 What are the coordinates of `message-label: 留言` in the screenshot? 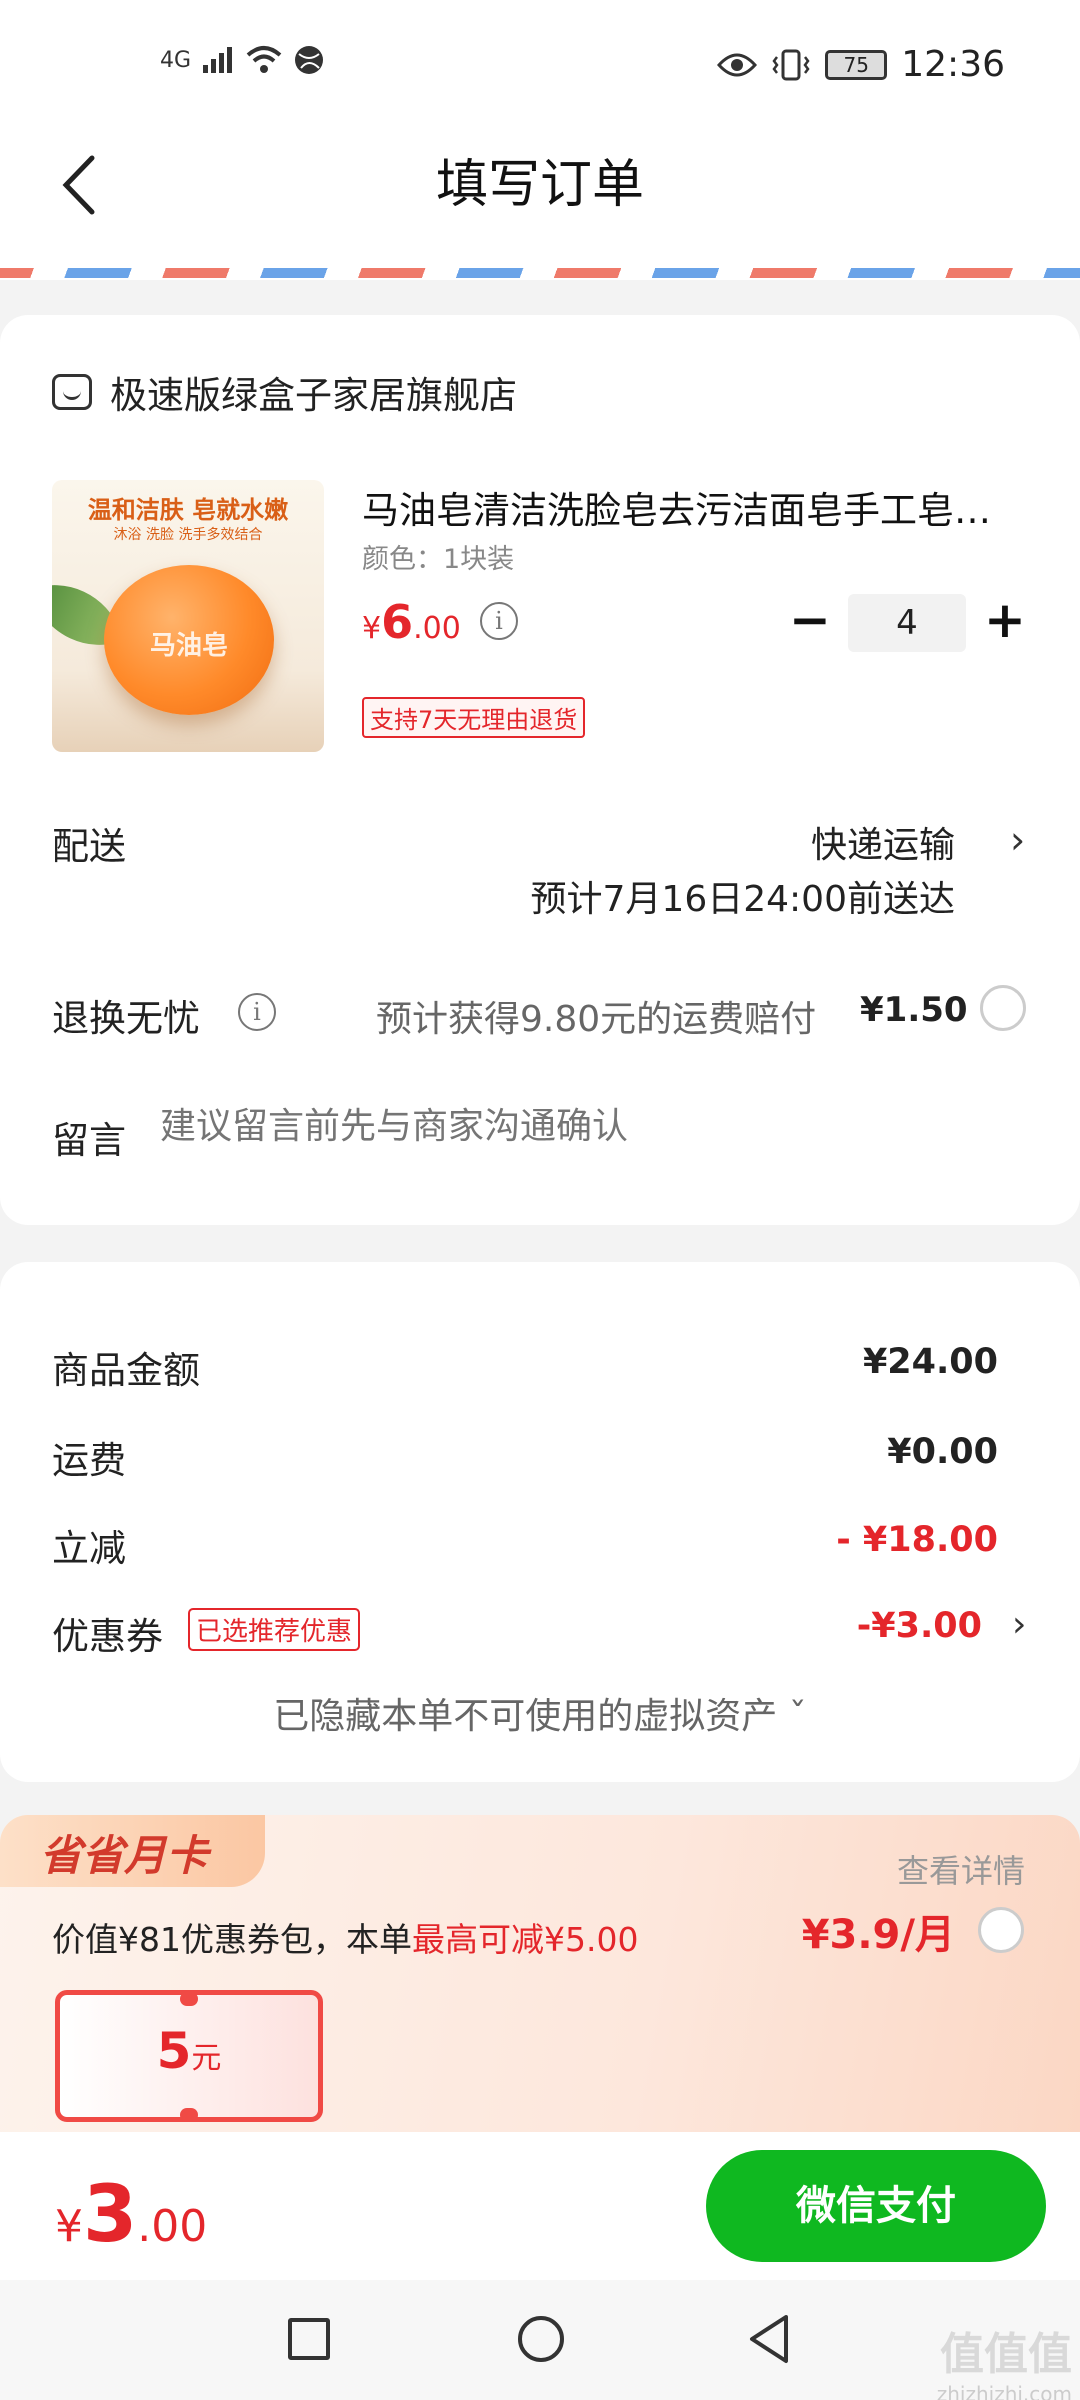 It's located at (89, 1140).